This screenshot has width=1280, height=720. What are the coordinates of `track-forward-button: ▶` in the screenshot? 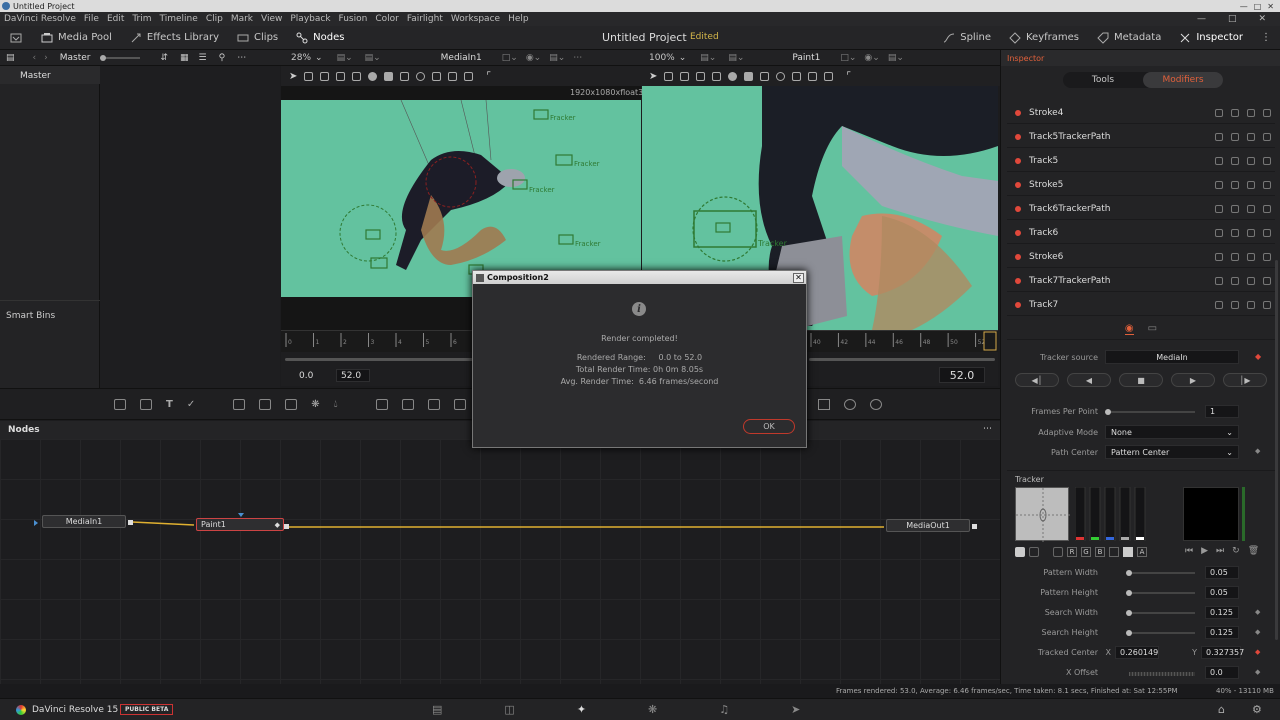 It's located at (1193, 380).